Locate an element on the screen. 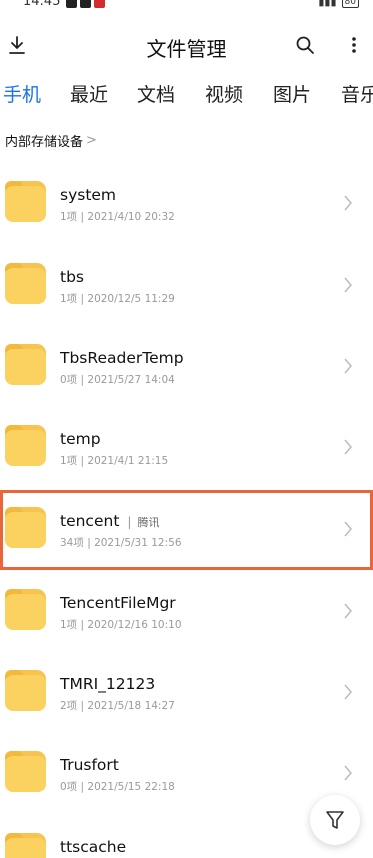 Image resolution: width=373 pixels, height=858 pixels. filter-button is located at coordinates (335, 820).